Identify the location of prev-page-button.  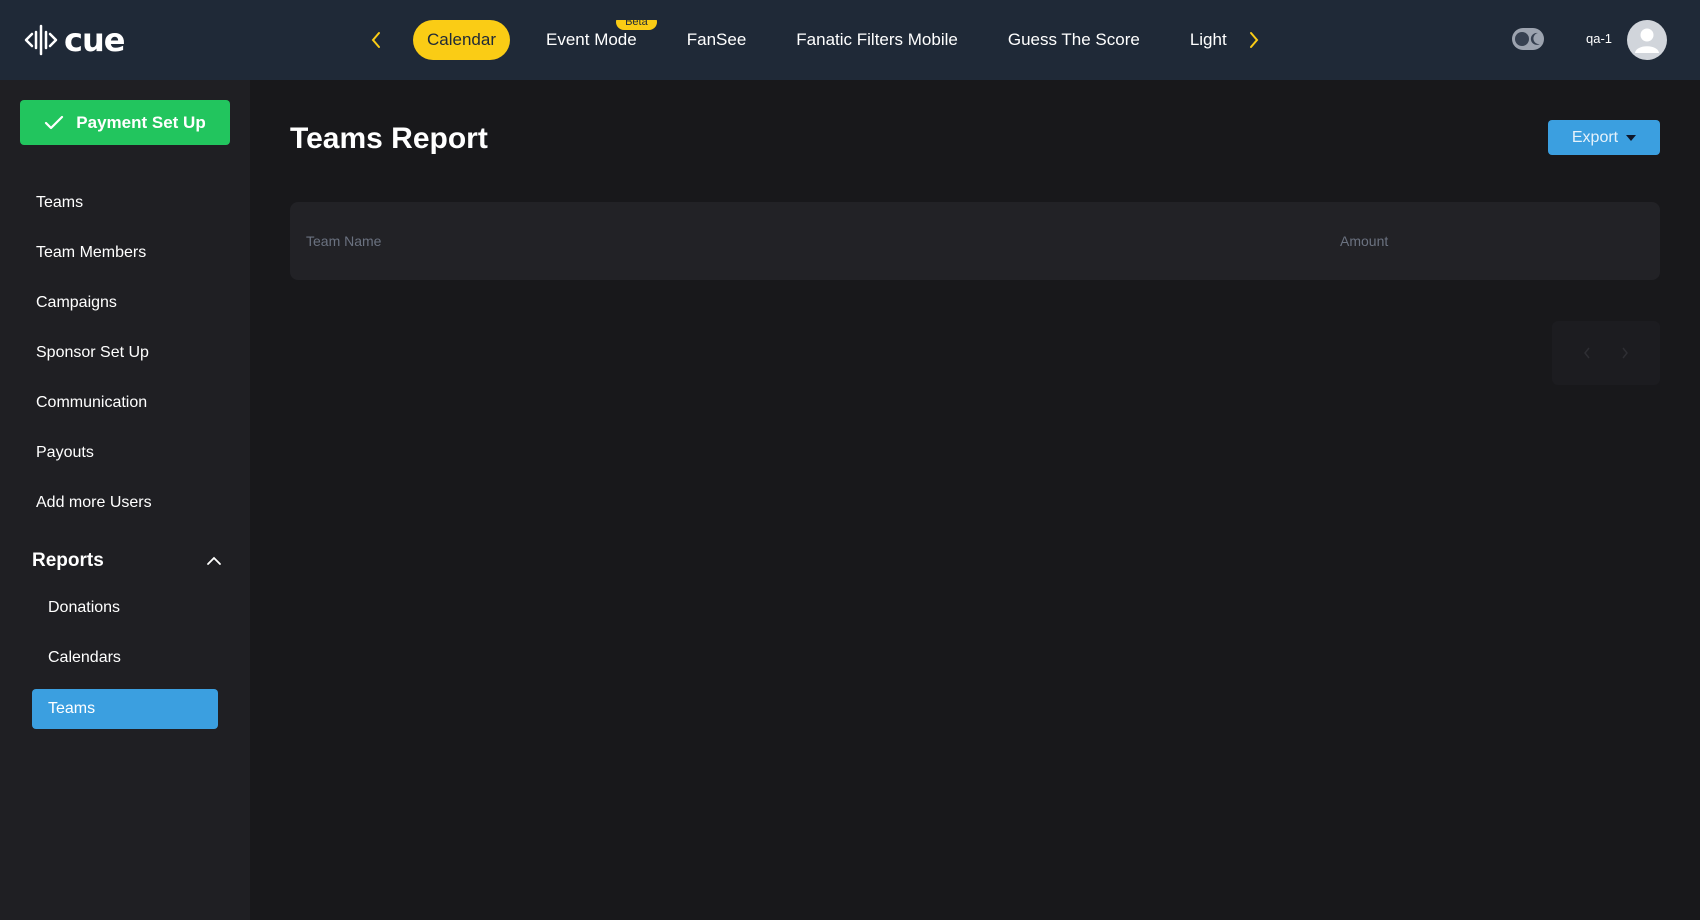
(1587, 353).